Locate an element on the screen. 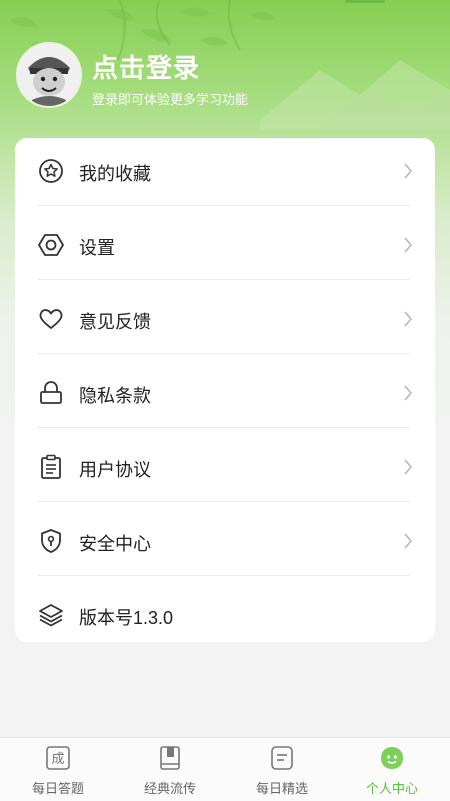 The image size is (450, 801). menu-item-user-agreement: 用户协议 is located at coordinates (225, 471).